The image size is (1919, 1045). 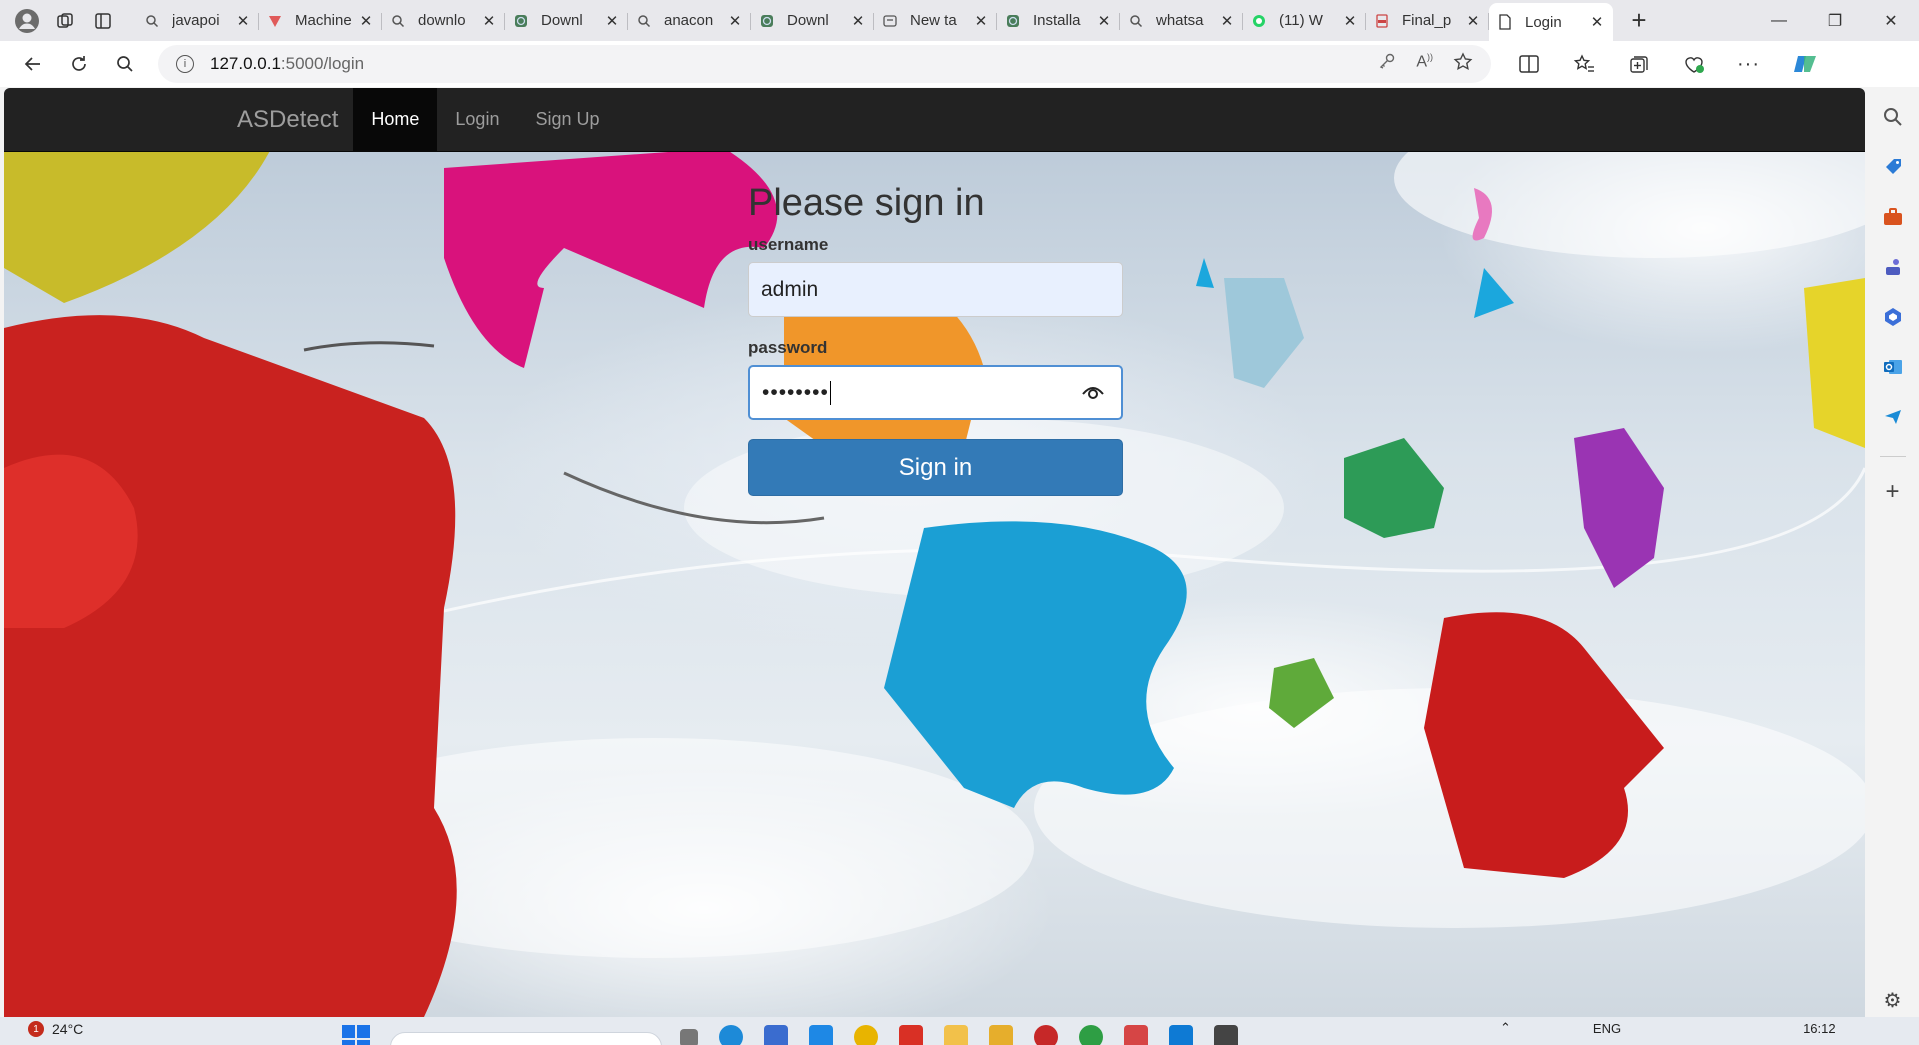 I want to click on nav-home: Home, so click(x=395, y=119).